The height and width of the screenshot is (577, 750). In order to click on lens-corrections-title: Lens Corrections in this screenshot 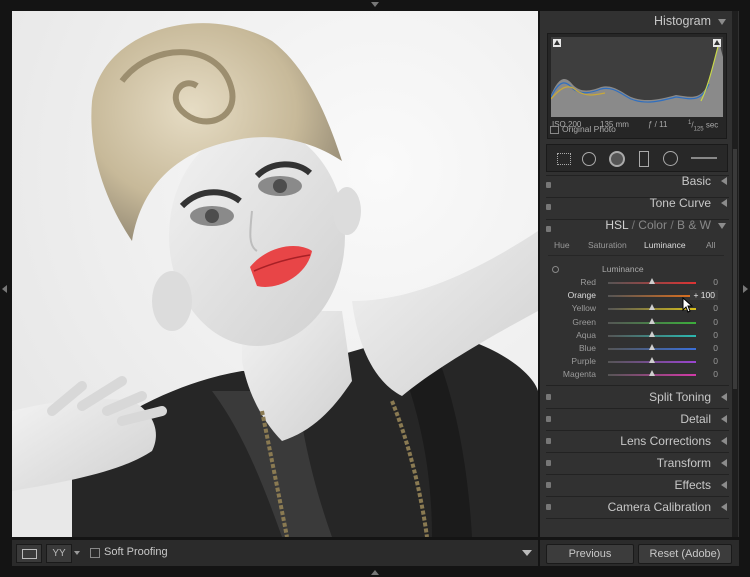, I will do `click(665, 441)`.